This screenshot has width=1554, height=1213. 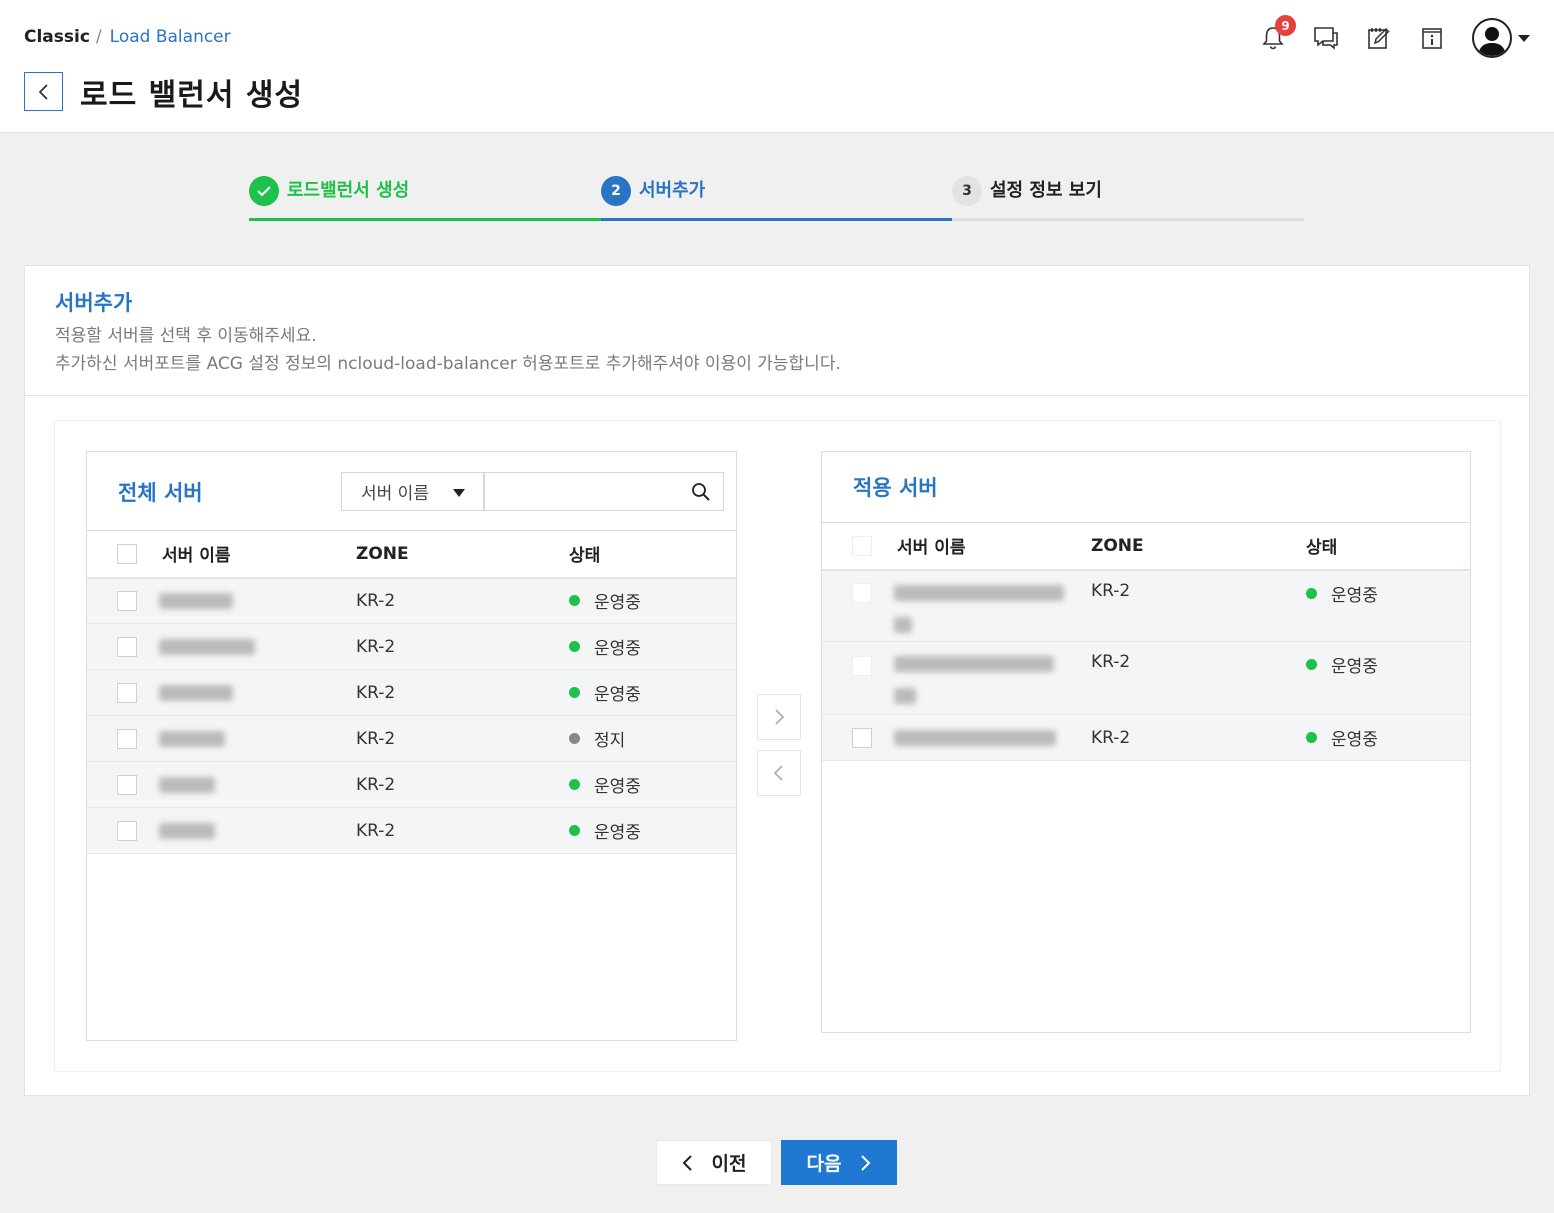 What do you see at coordinates (94, 303) in the screenshot?
I see `section-title: 서버추가` at bounding box center [94, 303].